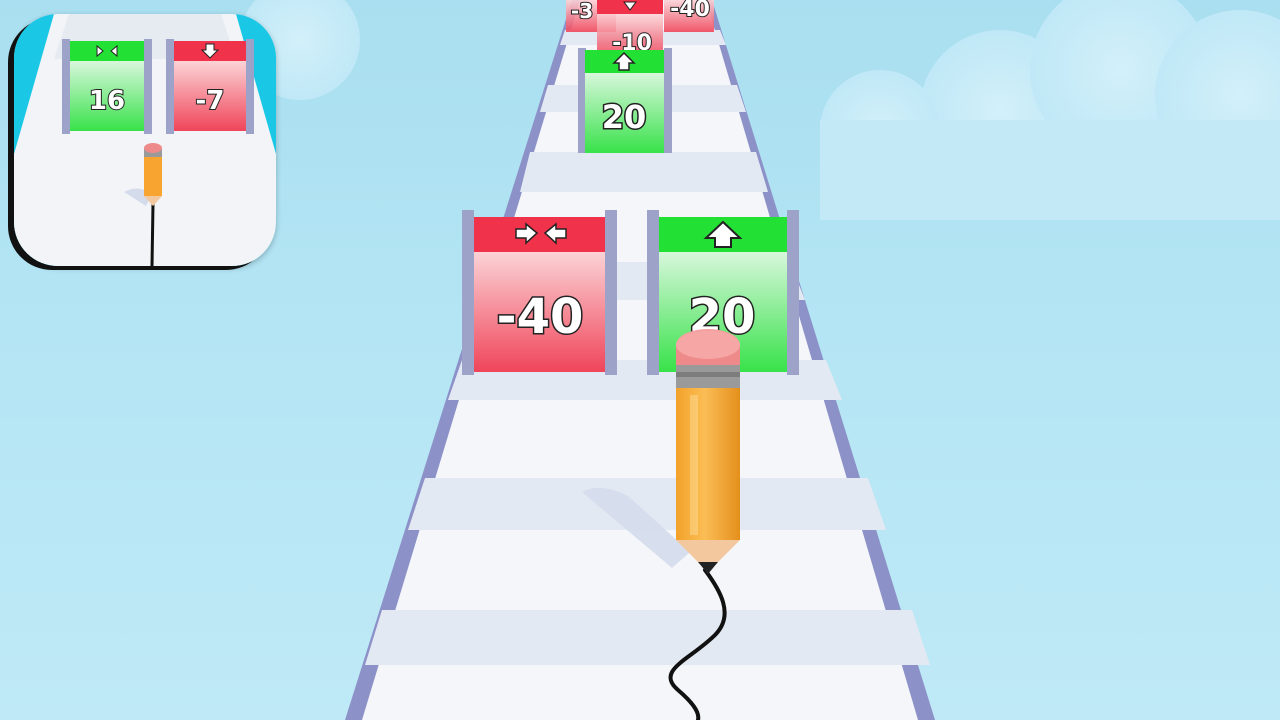  What do you see at coordinates (708, 451) in the screenshot?
I see `pencil-player` at bounding box center [708, 451].